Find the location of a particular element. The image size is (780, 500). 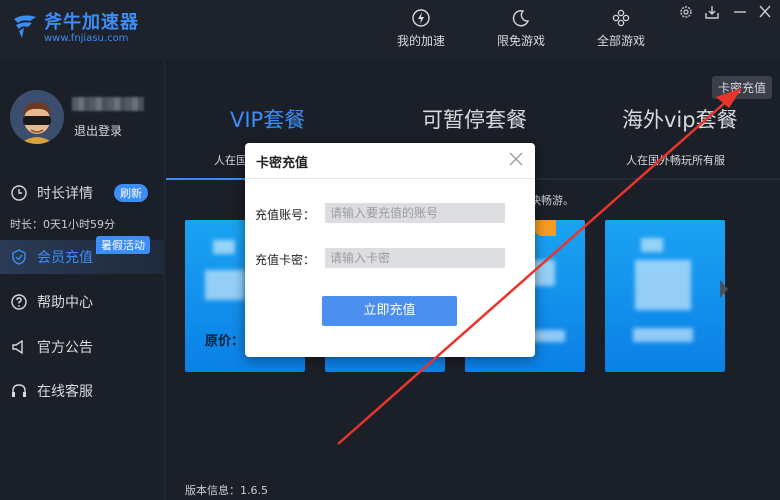

sidebar-item-label: 帮助中心 is located at coordinates (65, 303).